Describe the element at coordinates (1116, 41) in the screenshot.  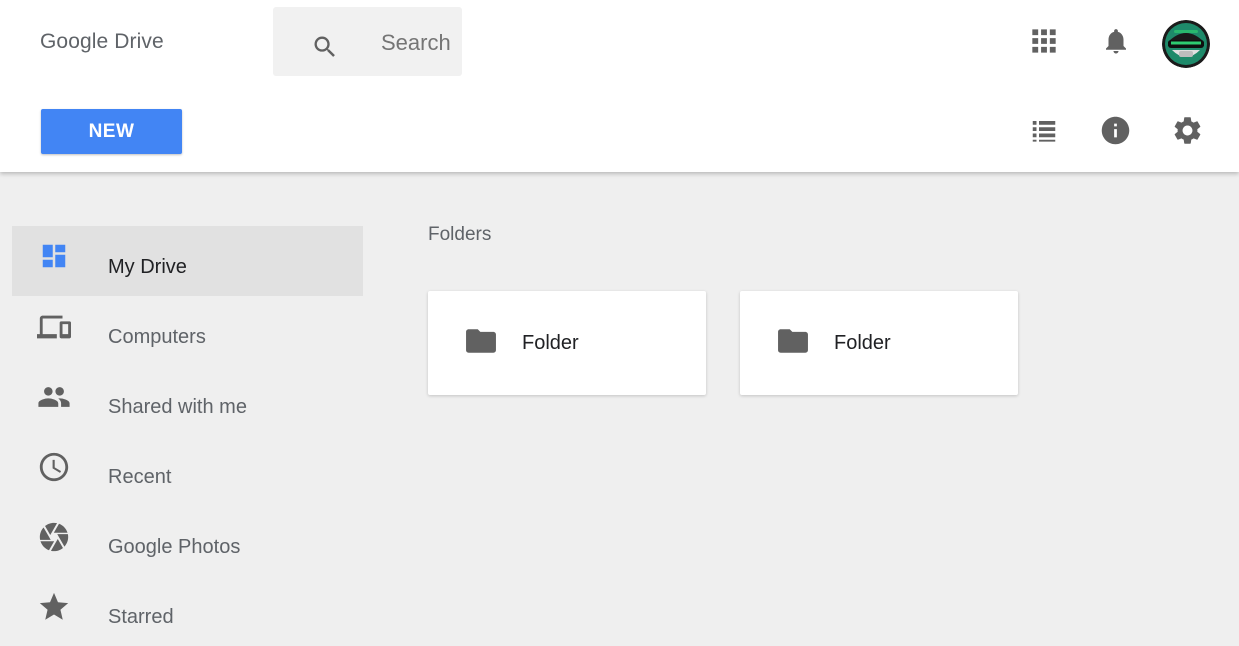
I see `notifications-bell-icon` at that location.